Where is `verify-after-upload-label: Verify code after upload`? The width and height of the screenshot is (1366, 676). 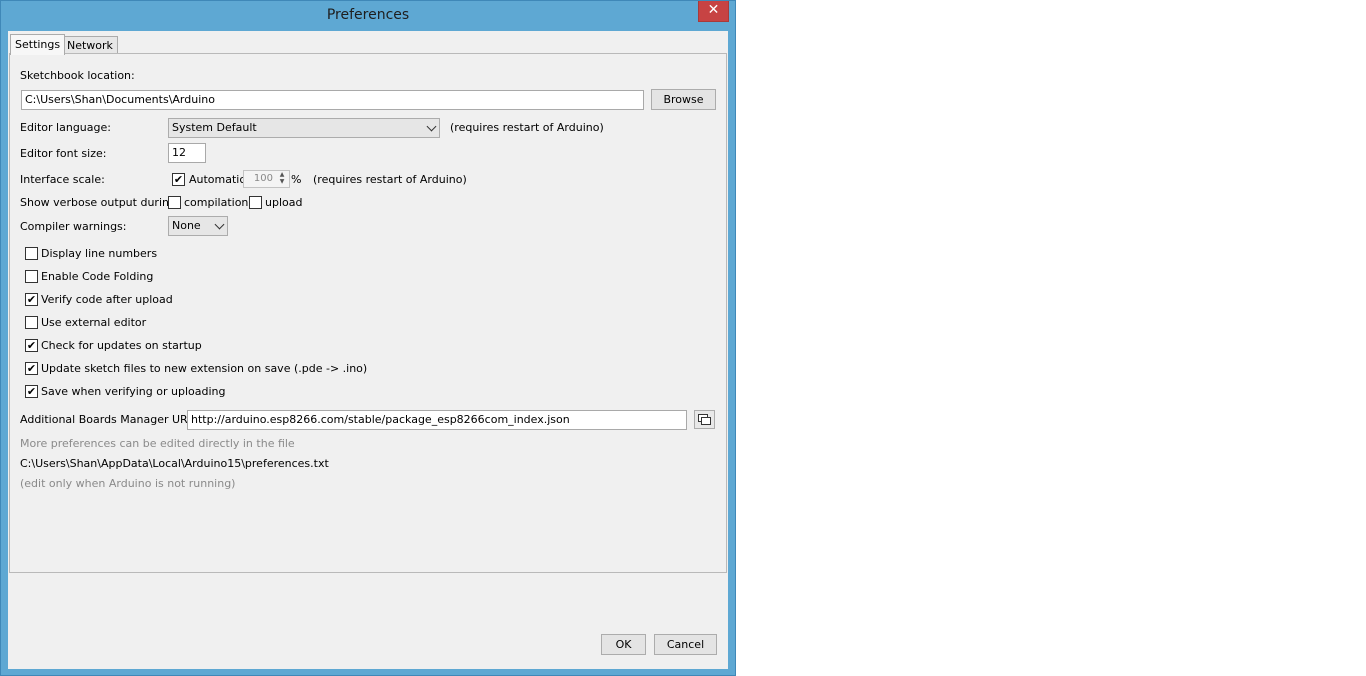 verify-after-upload-label: Verify code after upload is located at coordinates (107, 299).